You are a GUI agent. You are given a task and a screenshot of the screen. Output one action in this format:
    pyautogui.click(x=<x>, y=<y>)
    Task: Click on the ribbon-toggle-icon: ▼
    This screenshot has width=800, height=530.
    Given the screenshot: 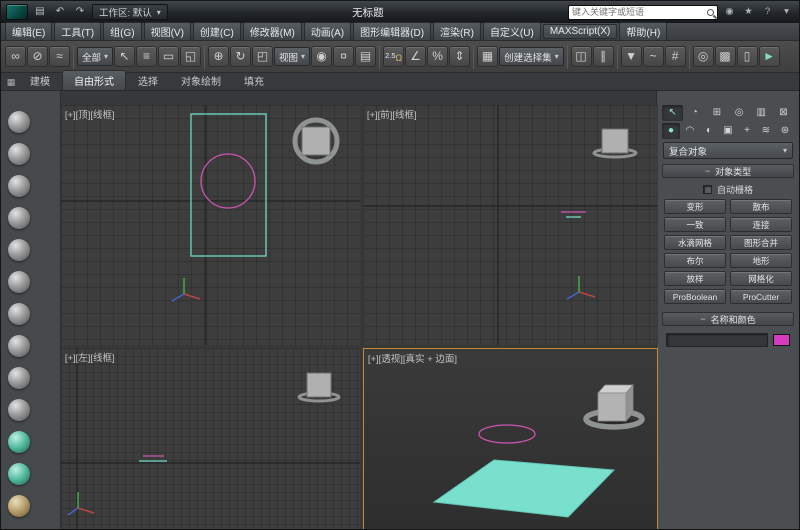 What is the action you would take?
    pyautogui.click(x=631, y=56)
    